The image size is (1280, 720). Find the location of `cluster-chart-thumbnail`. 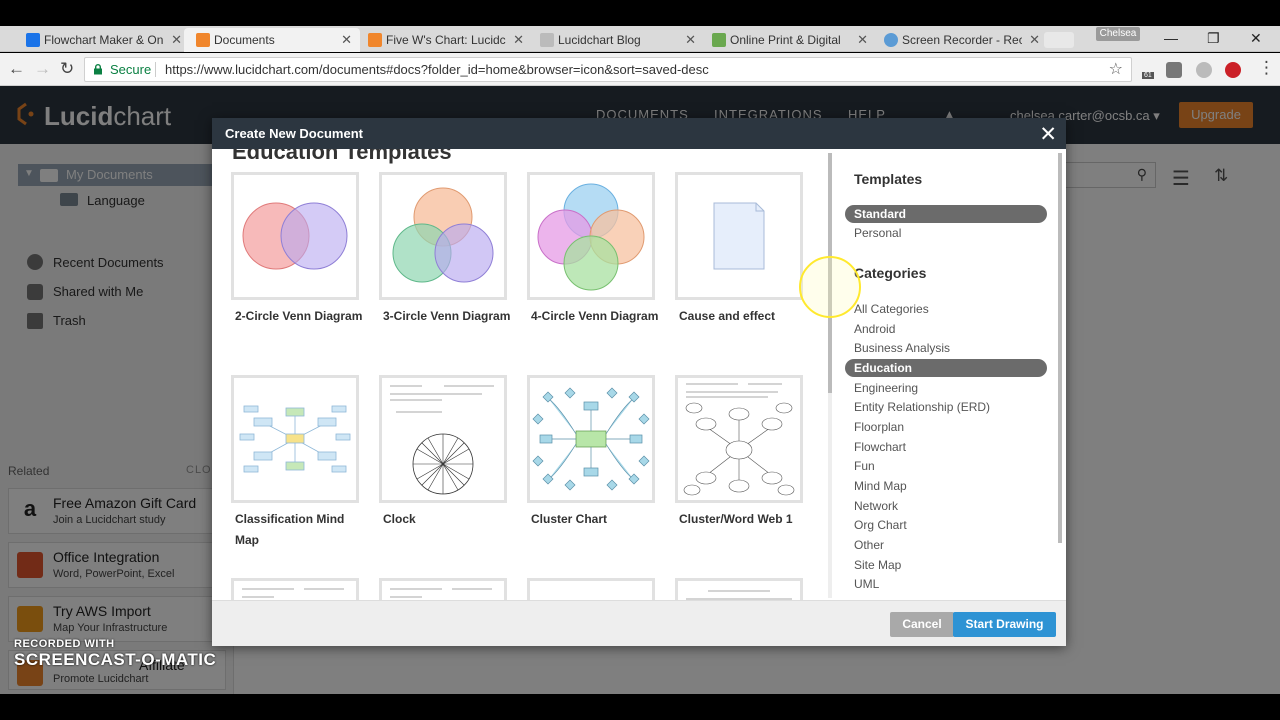

cluster-chart-thumbnail is located at coordinates (591, 439).